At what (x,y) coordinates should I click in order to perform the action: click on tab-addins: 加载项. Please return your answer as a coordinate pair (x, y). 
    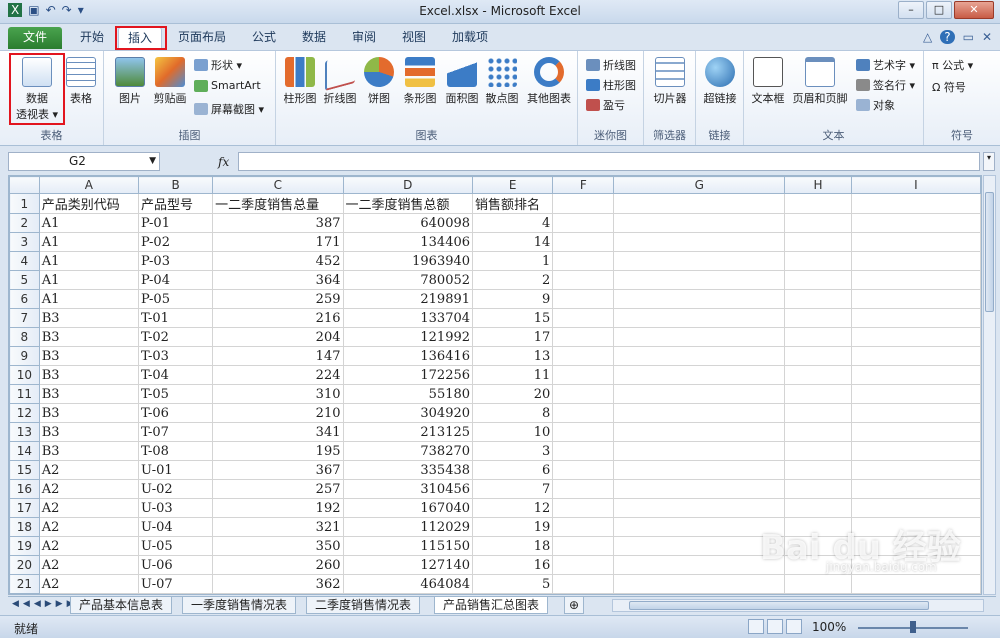
    Looking at the image, I should click on (470, 38).